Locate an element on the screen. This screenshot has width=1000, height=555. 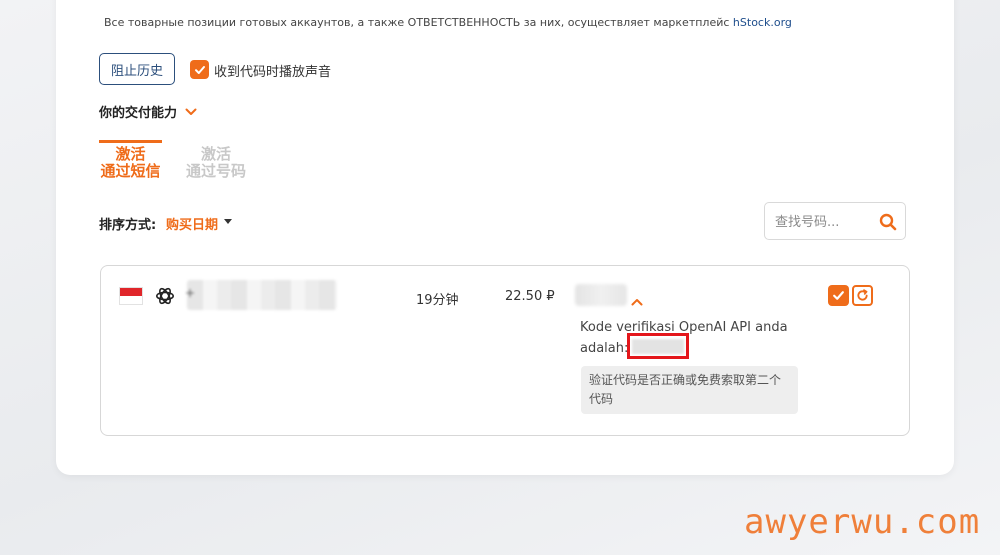
search-box is located at coordinates (835, 221).